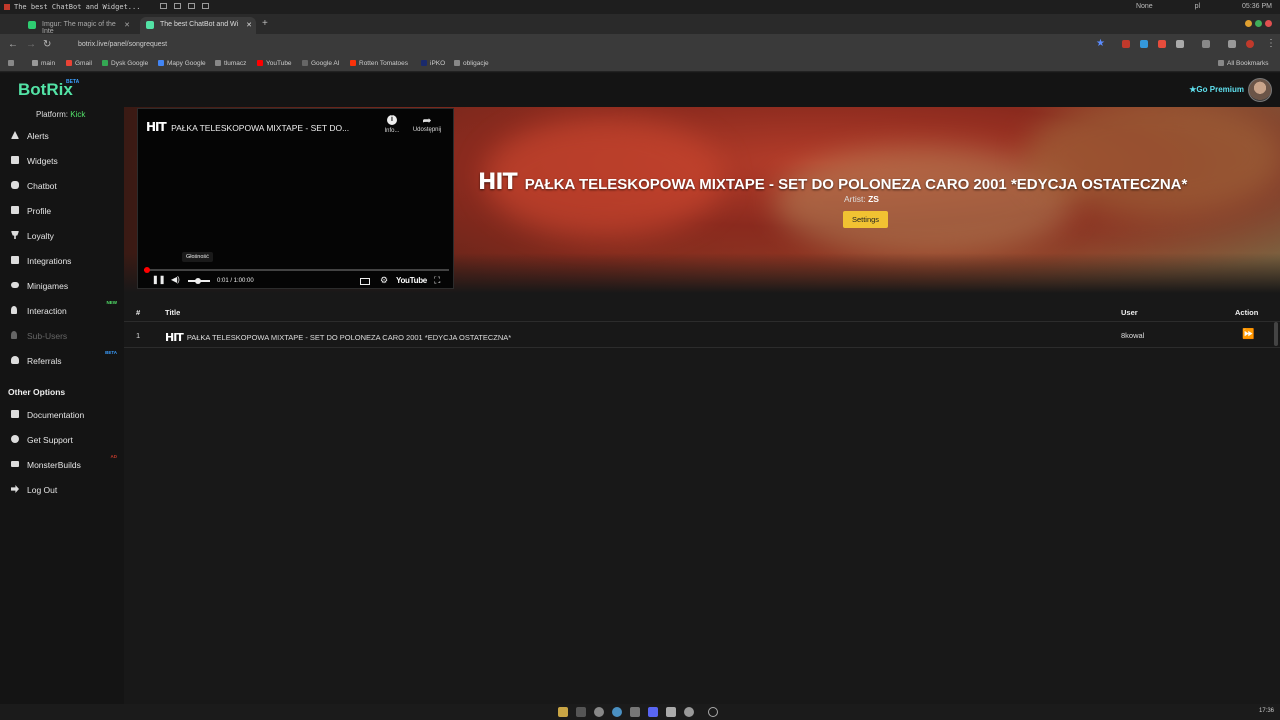  Describe the element at coordinates (640, 90) in the screenshot. I see `app-header: BotRix BETA ★Go Premium` at that location.